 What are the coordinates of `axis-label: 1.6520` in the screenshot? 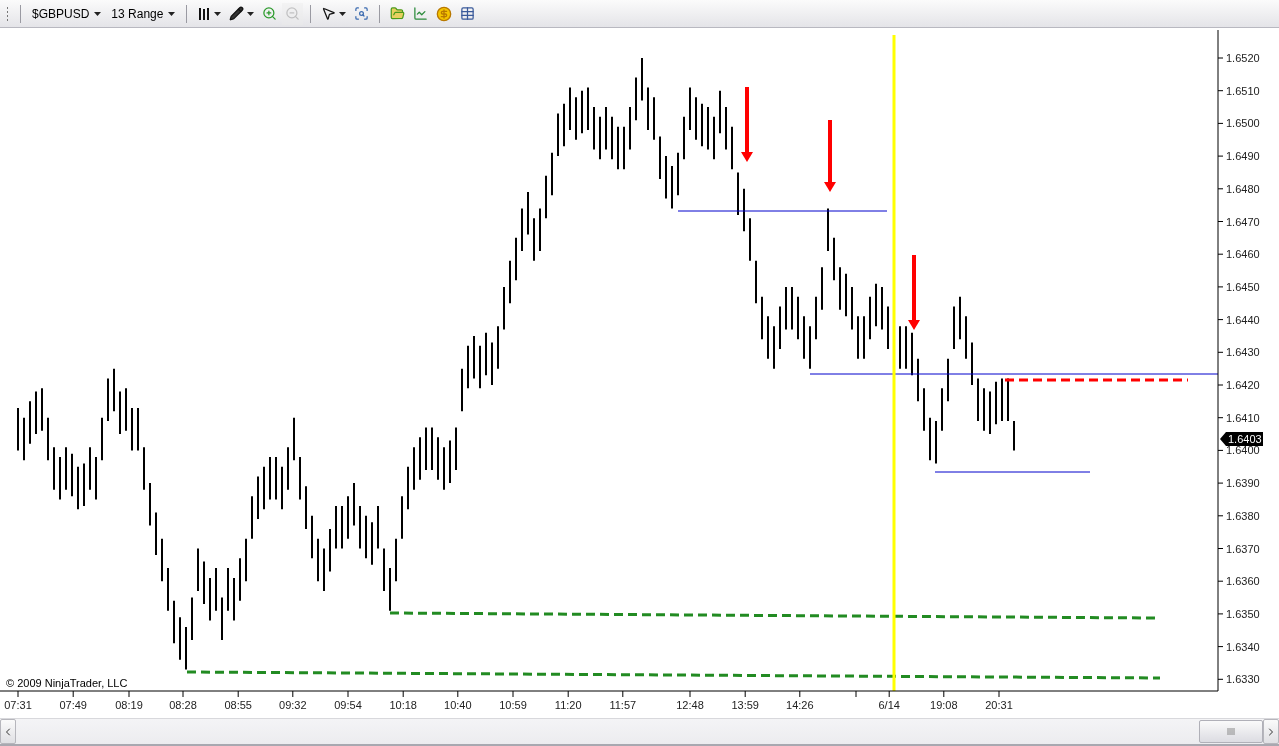 It's located at (1243, 58).